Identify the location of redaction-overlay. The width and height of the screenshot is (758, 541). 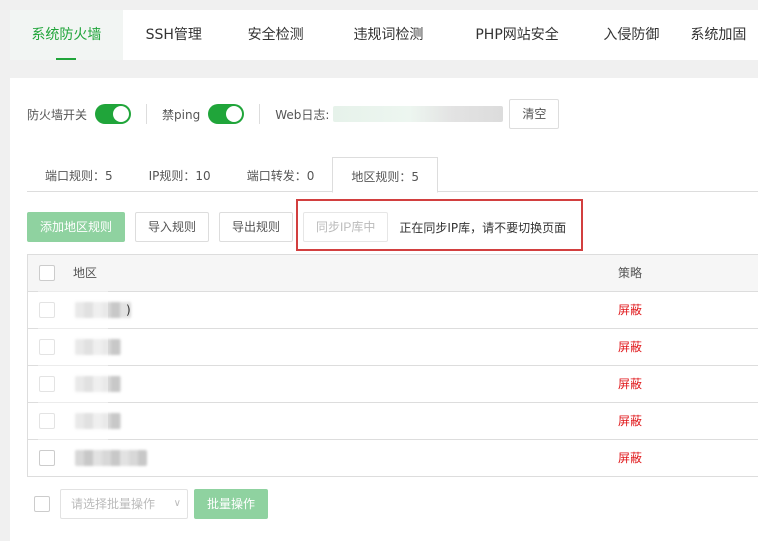
(73, 366).